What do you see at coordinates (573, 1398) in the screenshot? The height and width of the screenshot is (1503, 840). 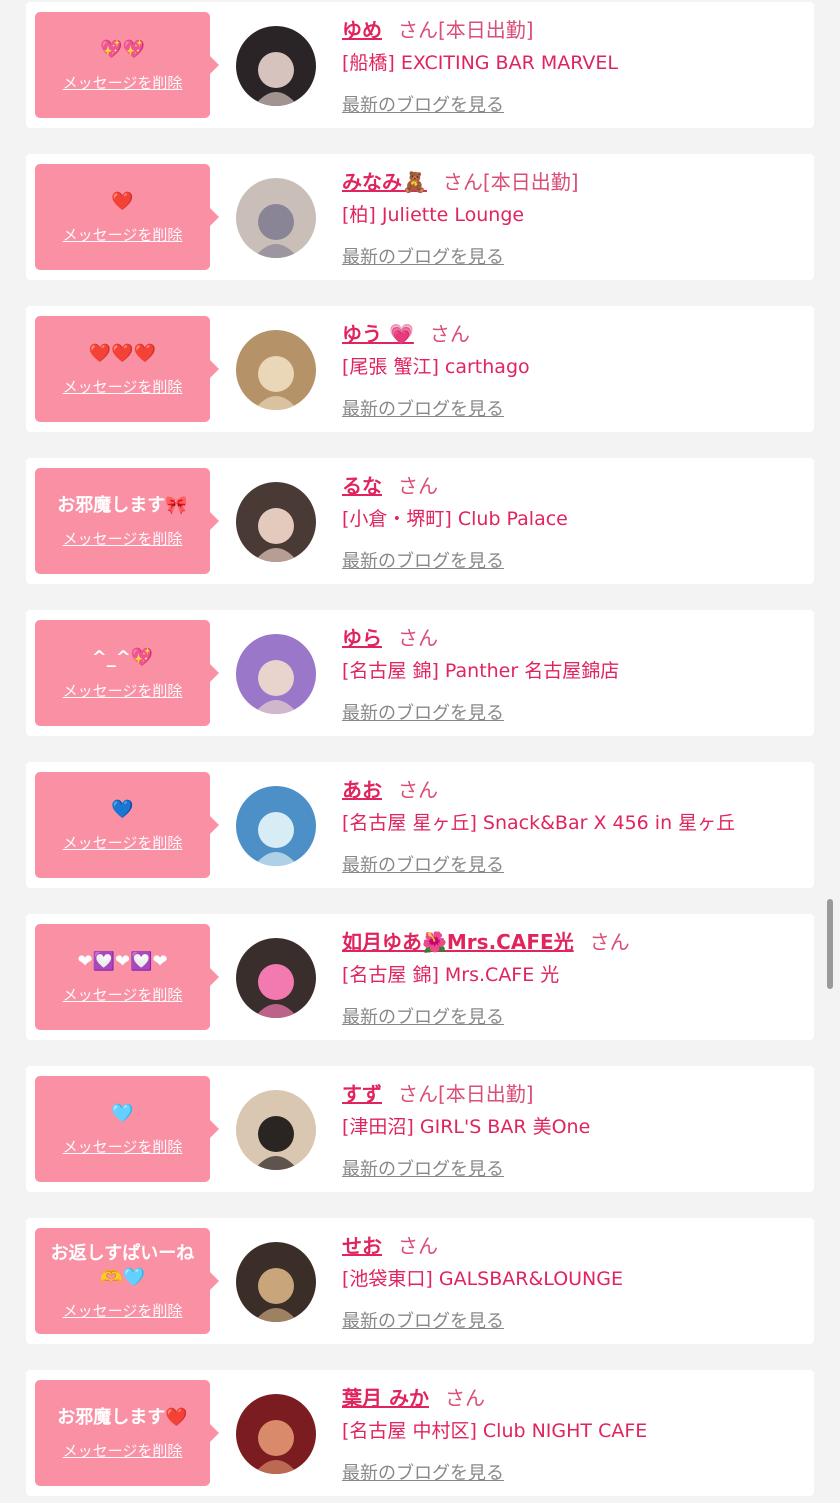 I see `name-line: 葉月 みか さん` at bounding box center [573, 1398].